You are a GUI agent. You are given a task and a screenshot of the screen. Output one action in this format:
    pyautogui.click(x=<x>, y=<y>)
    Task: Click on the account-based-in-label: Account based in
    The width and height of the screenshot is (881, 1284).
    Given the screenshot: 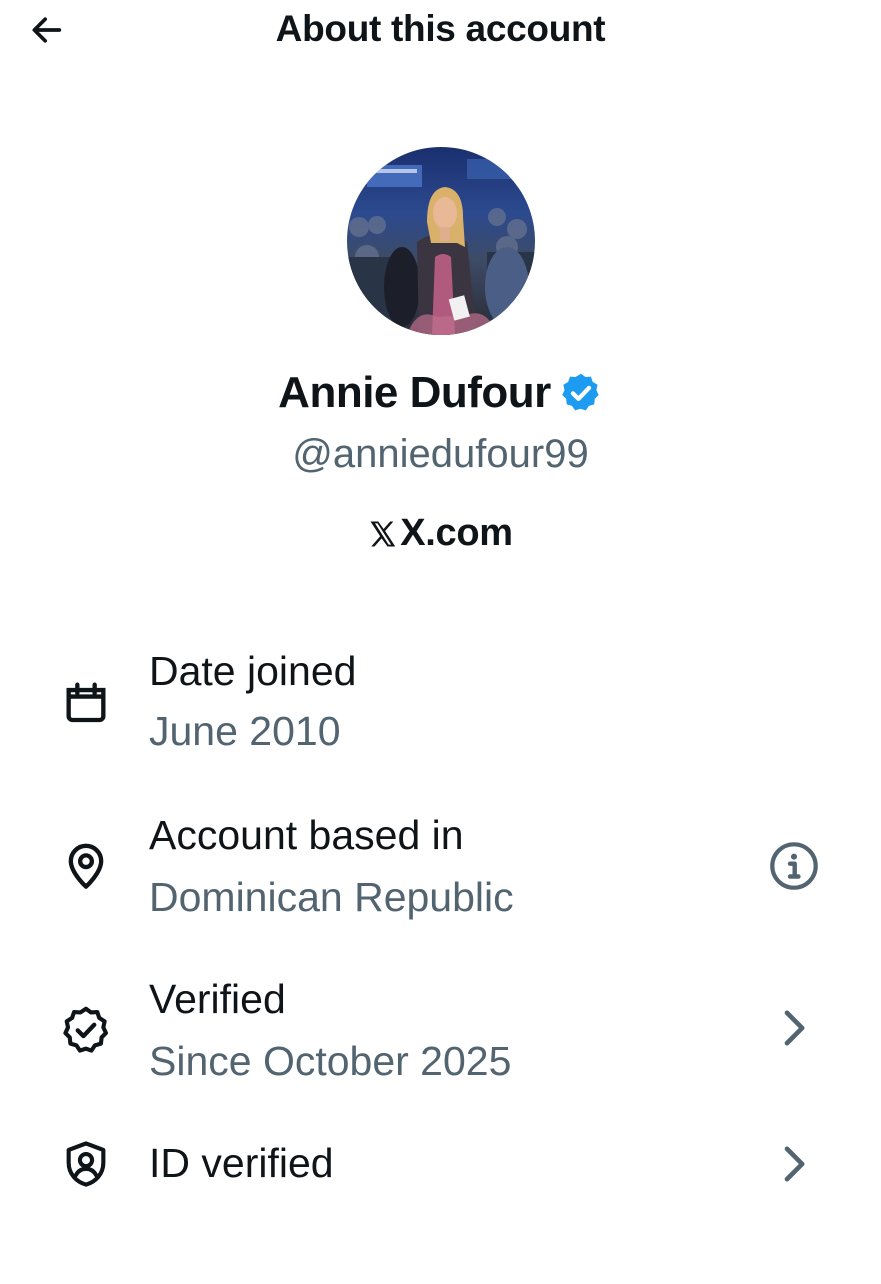 What is the action you would take?
    pyautogui.click(x=306, y=835)
    